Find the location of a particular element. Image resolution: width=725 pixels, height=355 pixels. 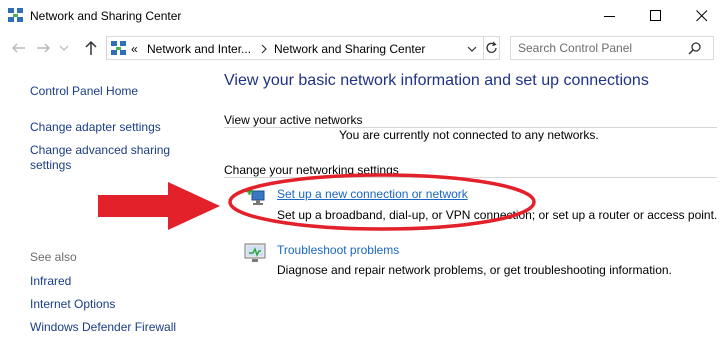

minimize-button is located at coordinates (610, 15).